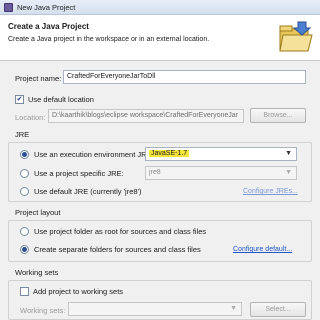 The height and width of the screenshot is (320, 320). What do you see at coordinates (24, 231) in the screenshot?
I see `layout-root-radio` at bounding box center [24, 231].